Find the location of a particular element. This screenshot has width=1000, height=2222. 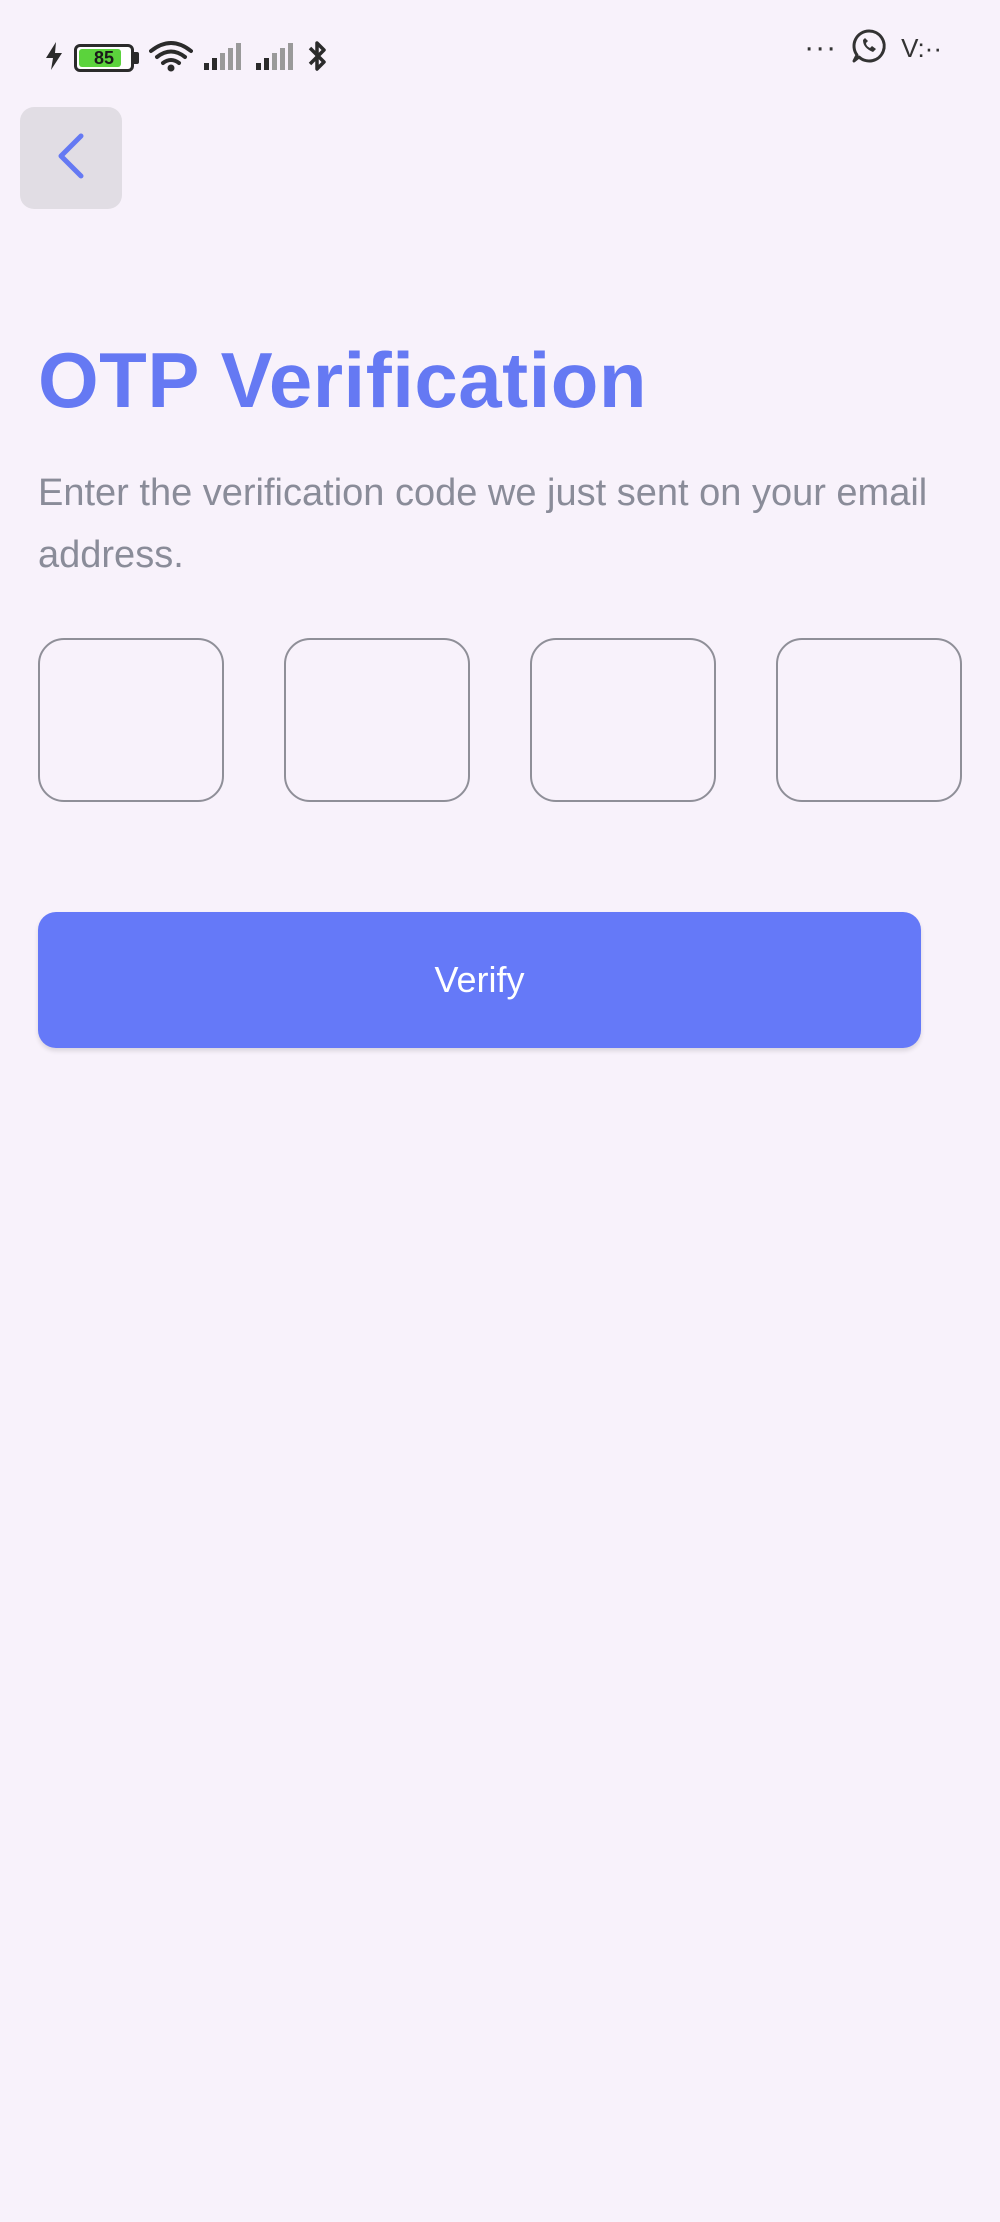

signal-icon is located at coordinates (224, 58).